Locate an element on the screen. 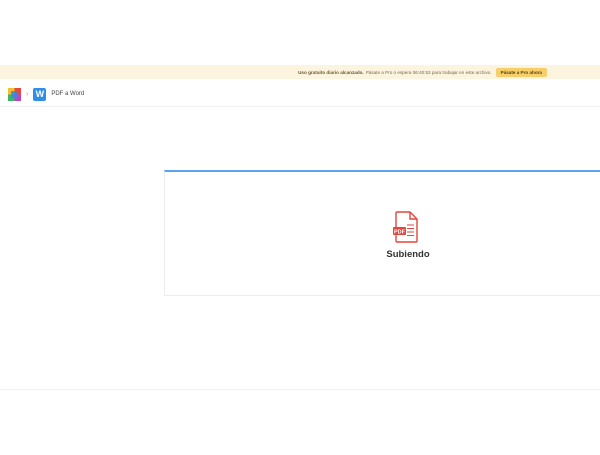 The image size is (600, 455). pdf-file-icon: PDF is located at coordinates (406, 227).